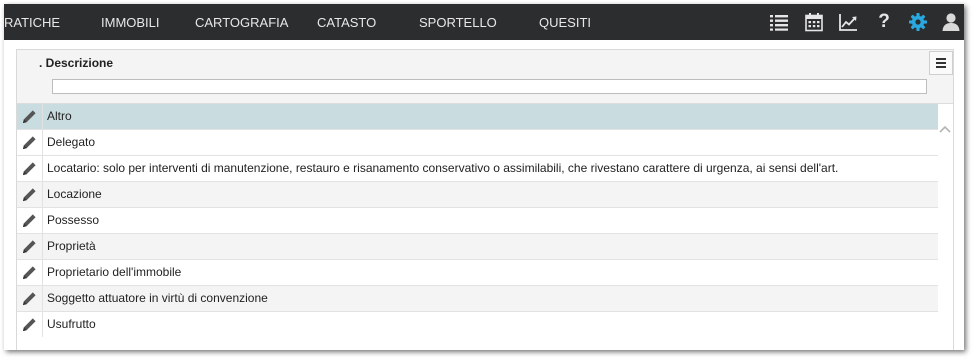  I want to click on column-menu-button, so click(941, 63).